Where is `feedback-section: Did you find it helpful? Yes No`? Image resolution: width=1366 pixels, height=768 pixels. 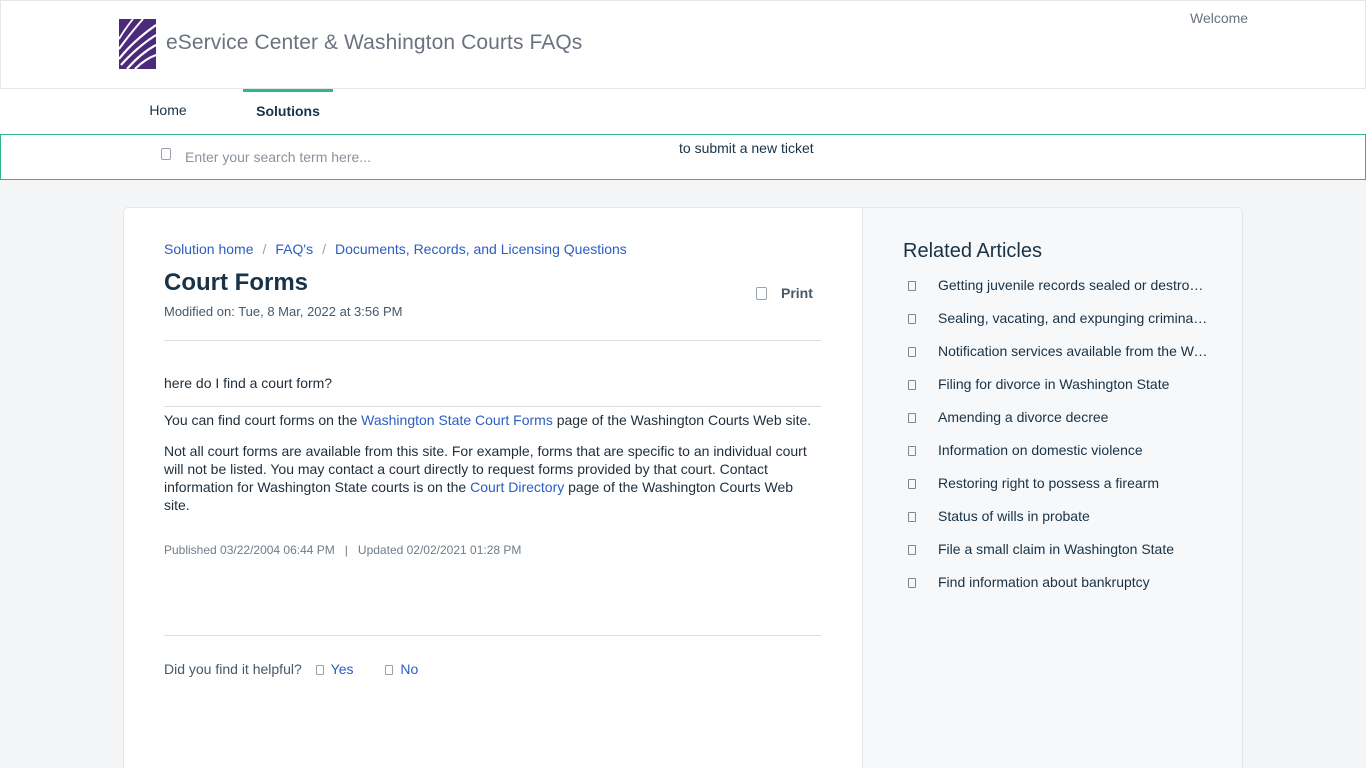
feedback-section: Did you find it helpful? Yes No is located at coordinates (291, 669).